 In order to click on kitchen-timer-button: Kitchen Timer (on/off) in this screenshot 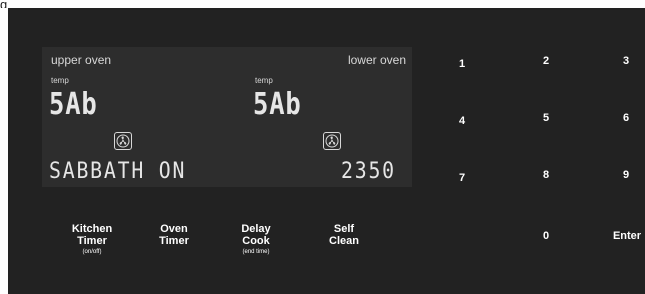, I will do `click(92, 240)`.